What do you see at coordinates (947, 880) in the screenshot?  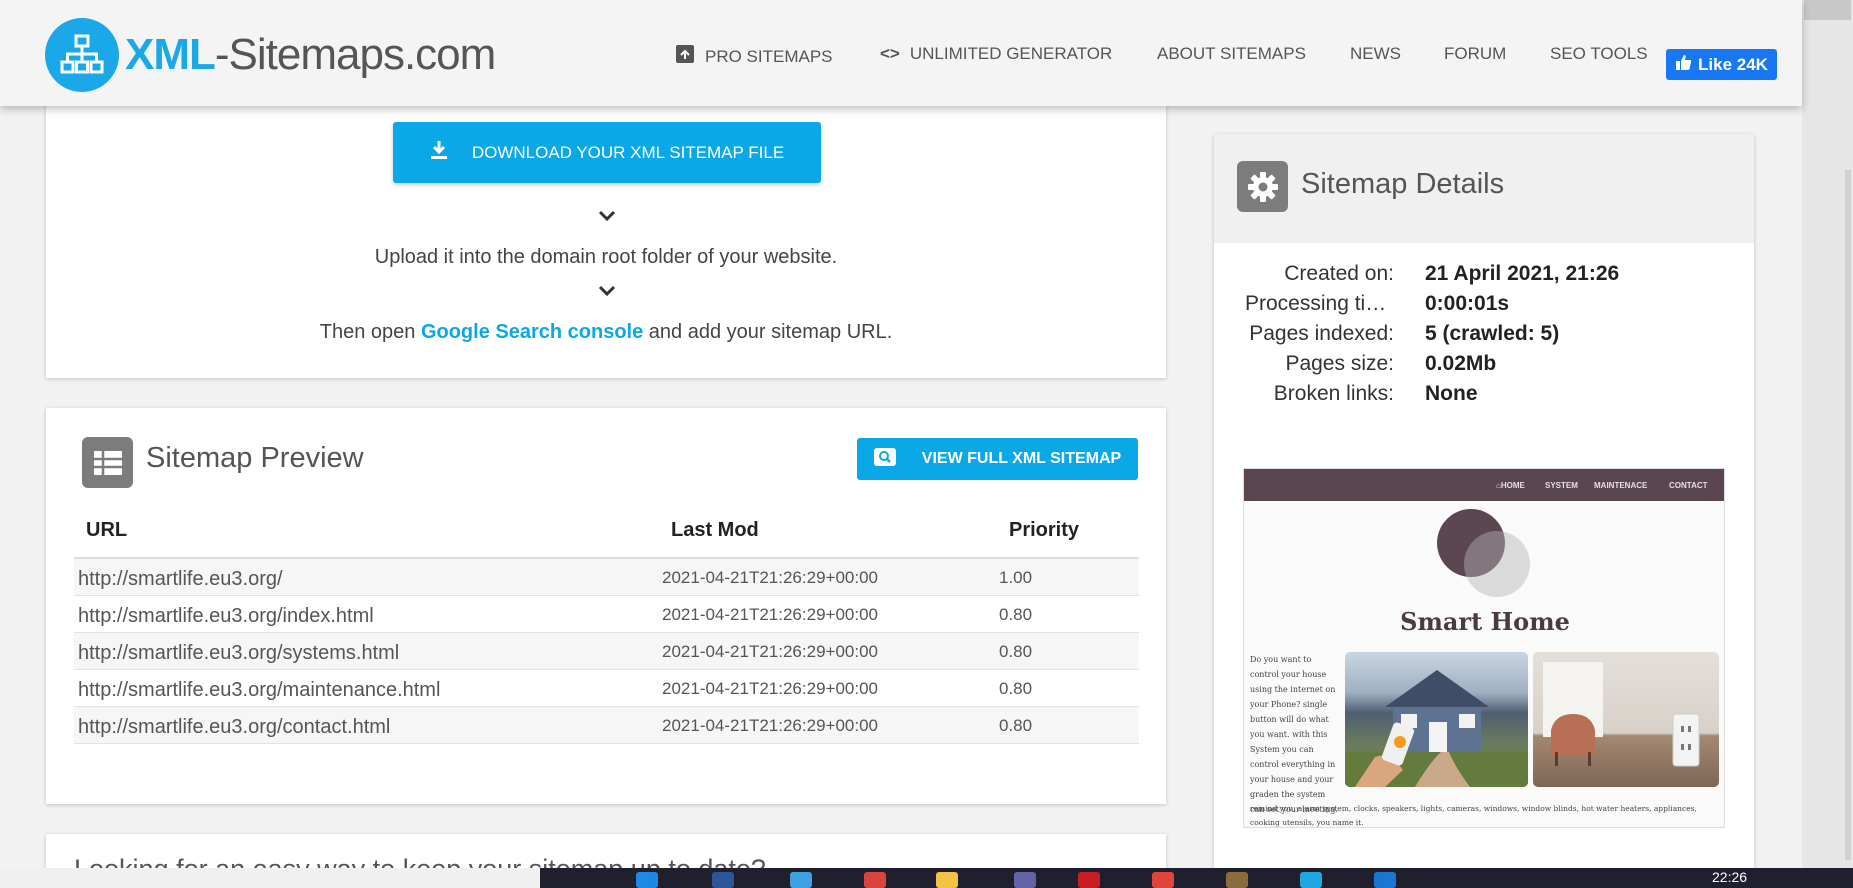 I see `folder-icon` at bounding box center [947, 880].